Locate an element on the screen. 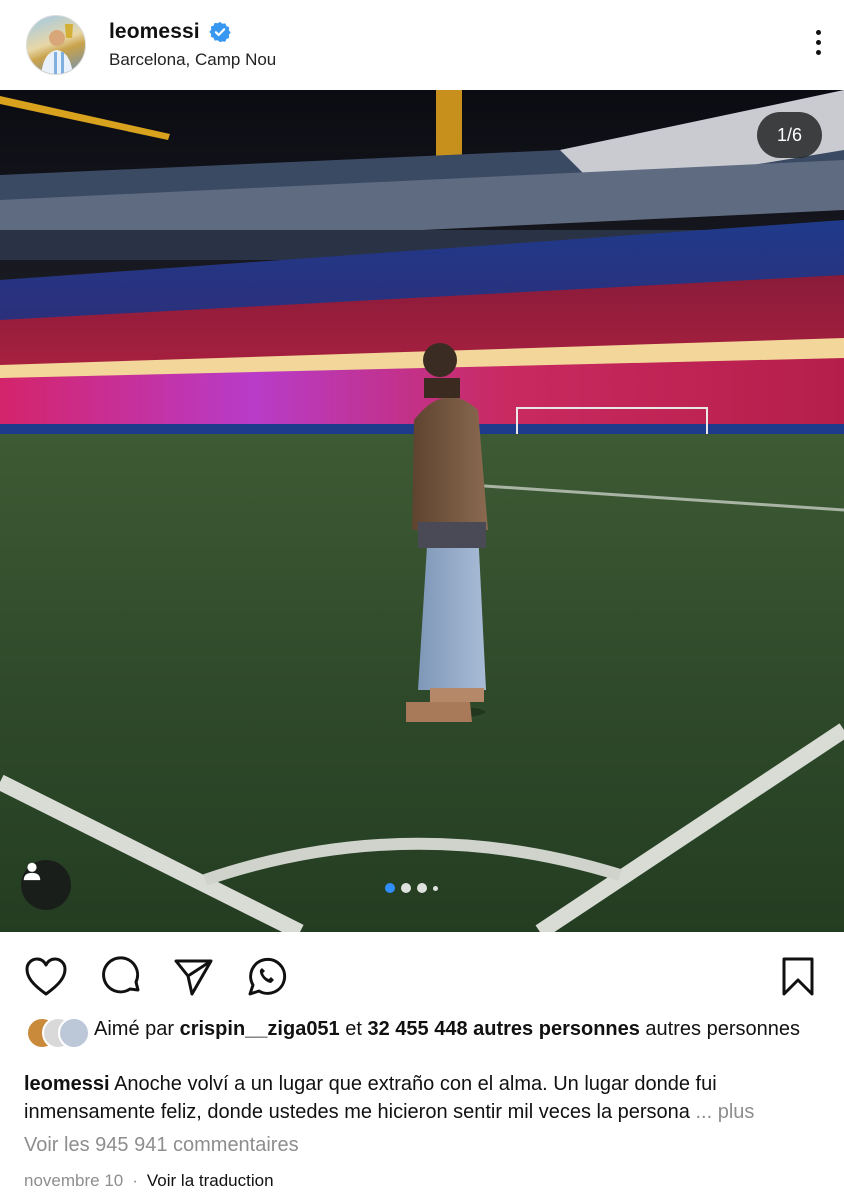 The height and width of the screenshot is (1200, 844). action-bar is located at coordinates (422, 976).